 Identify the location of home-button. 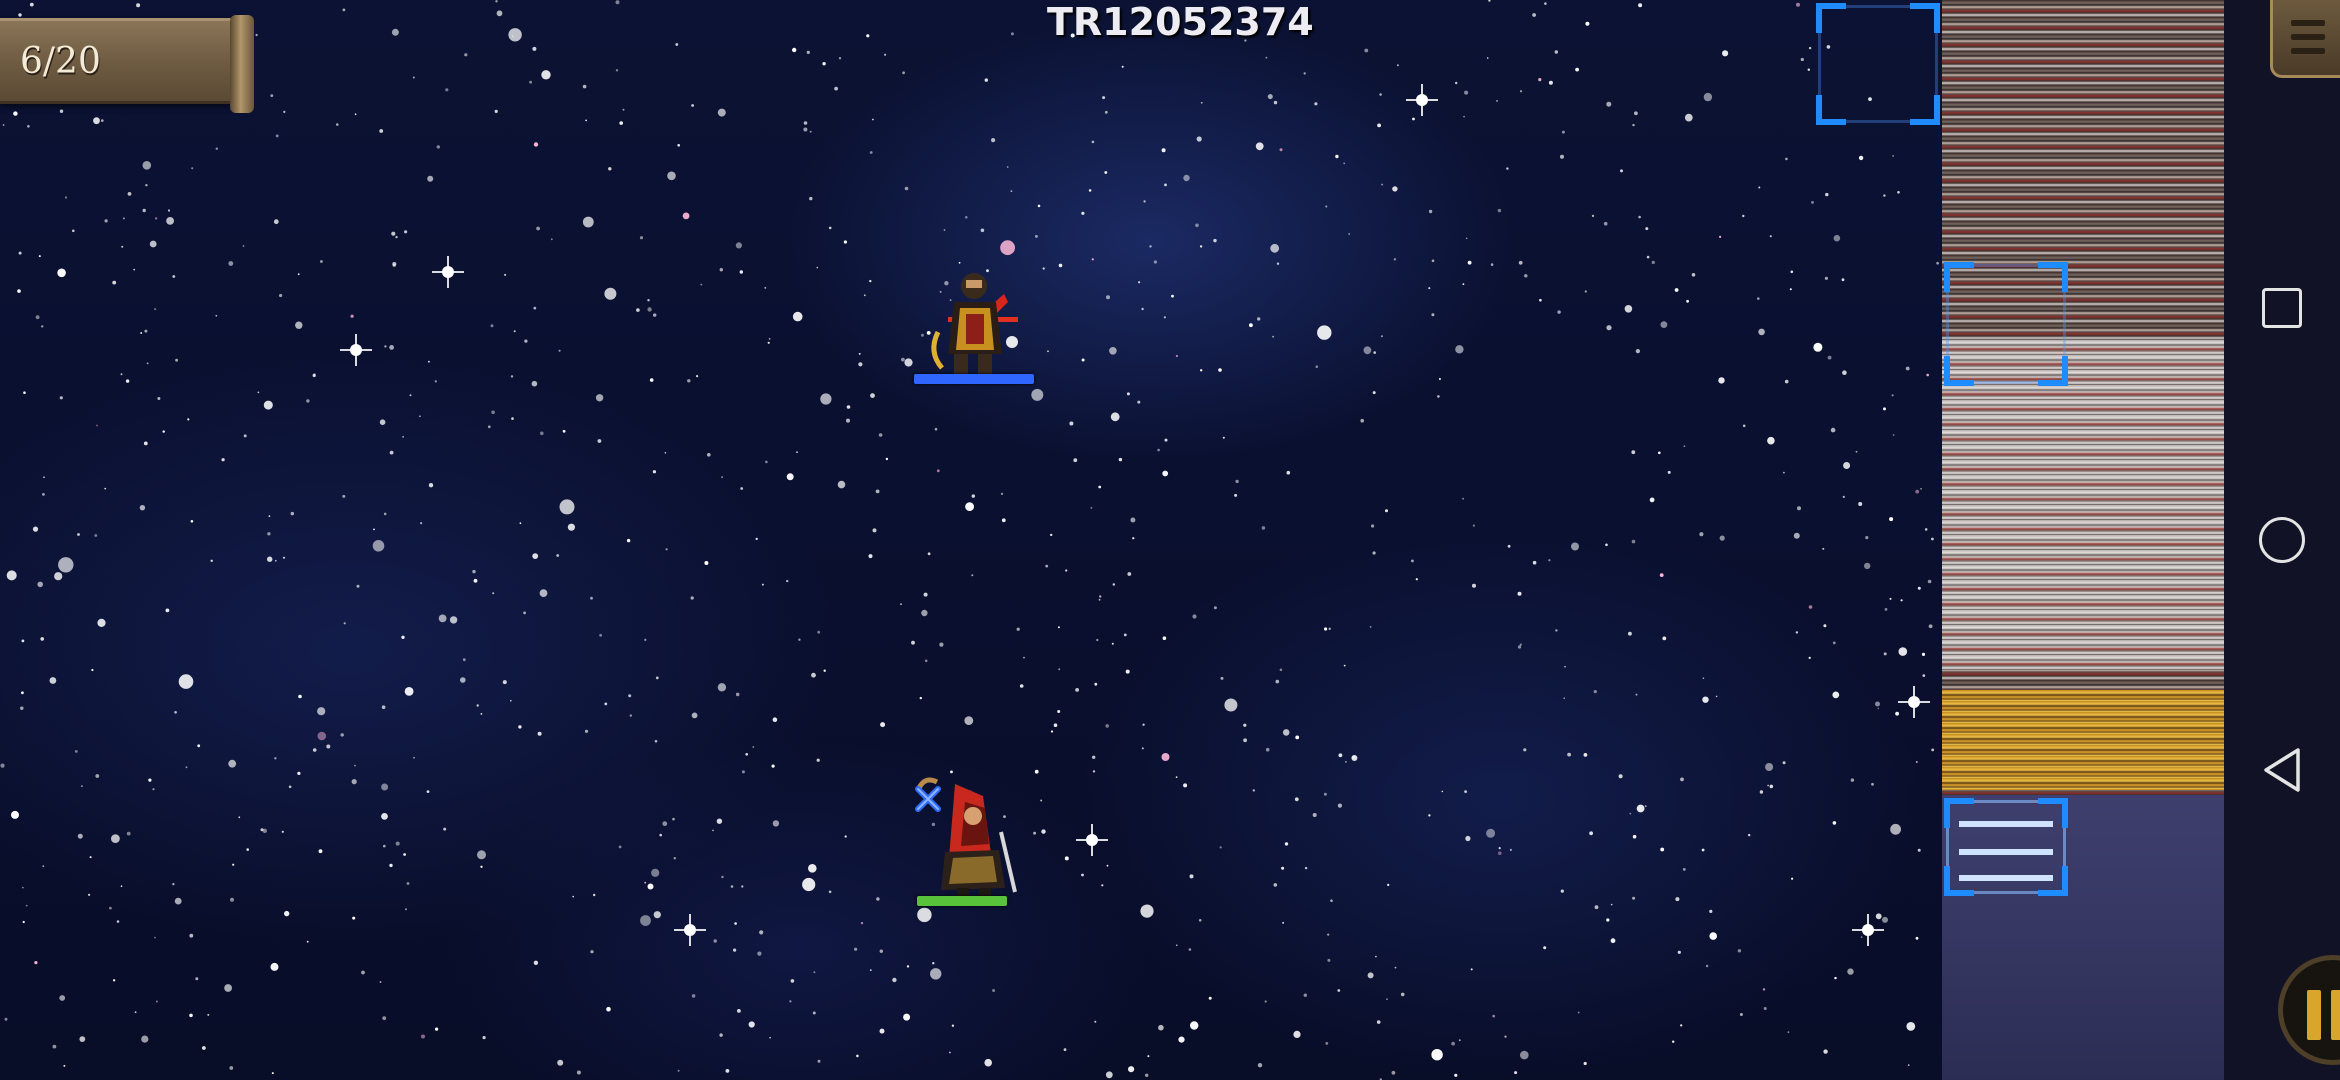
(2282, 540).